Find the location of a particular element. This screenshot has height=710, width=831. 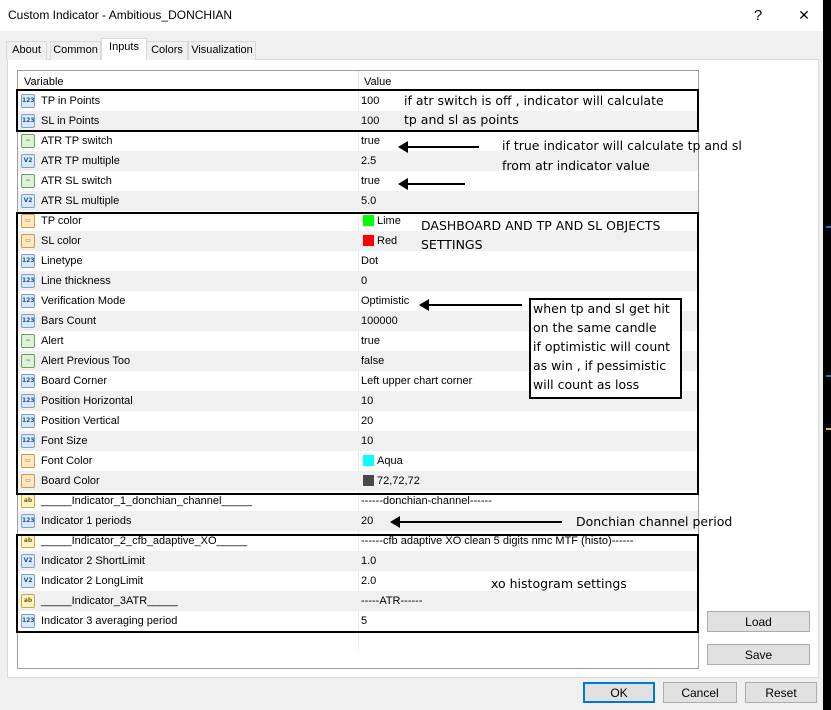

help-button: ? is located at coordinates (758, 15).